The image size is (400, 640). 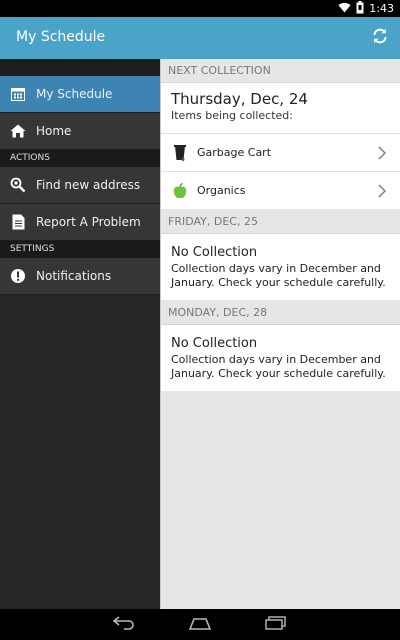 I want to click on refresh-icon, so click(x=380, y=38).